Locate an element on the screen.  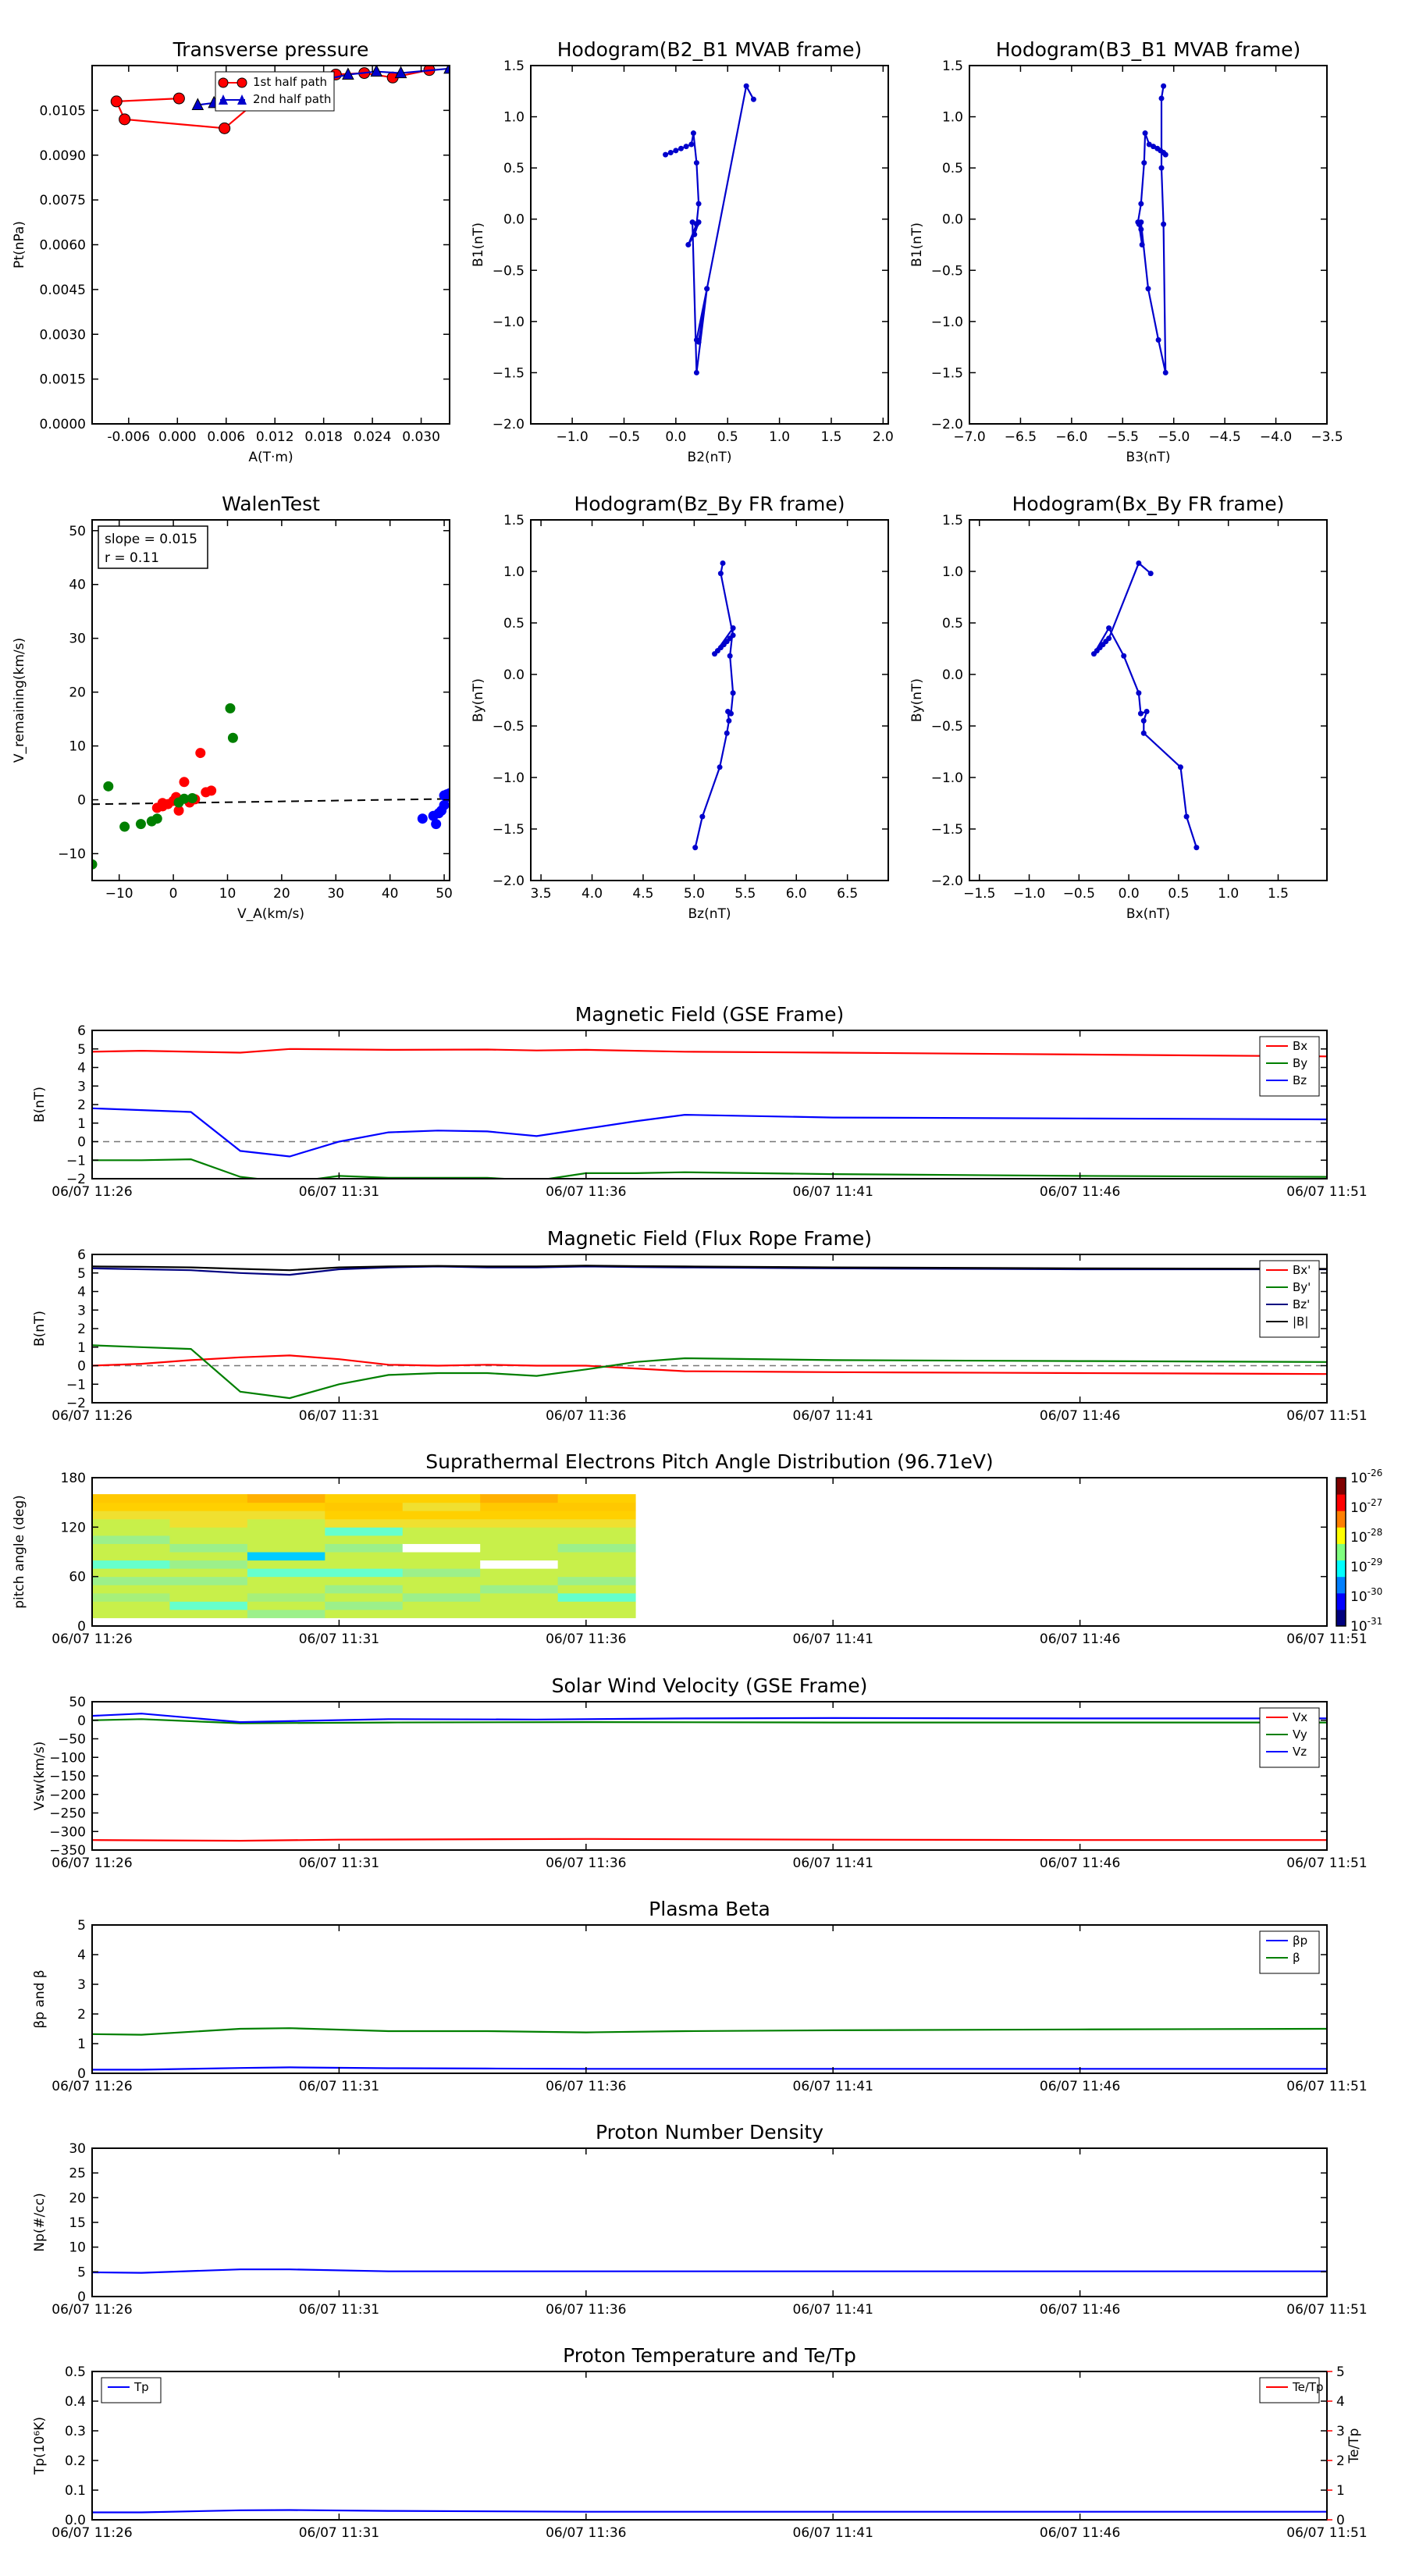
y-axis-label: pitch angle (deg) is located at coordinates (19, 1552).